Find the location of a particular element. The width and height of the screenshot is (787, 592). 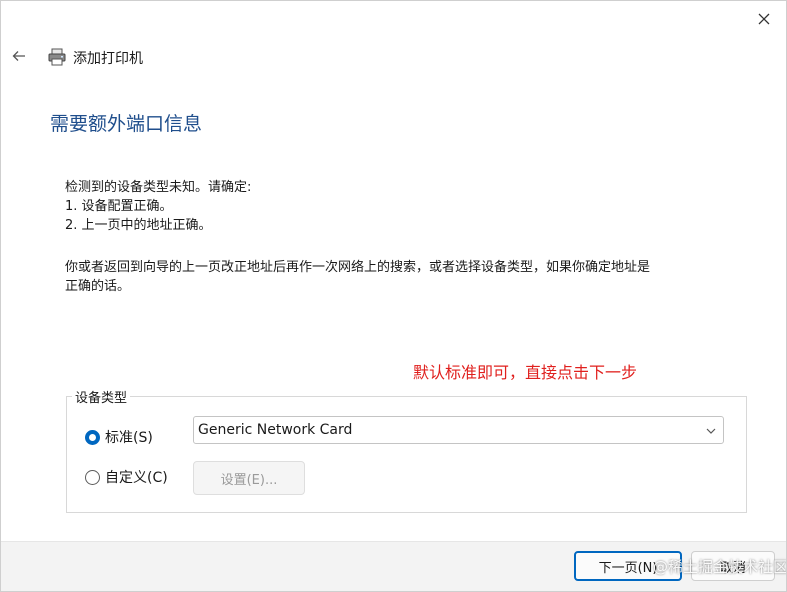

radio-custom-label: 自定义(C) is located at coordinates (136, 478).